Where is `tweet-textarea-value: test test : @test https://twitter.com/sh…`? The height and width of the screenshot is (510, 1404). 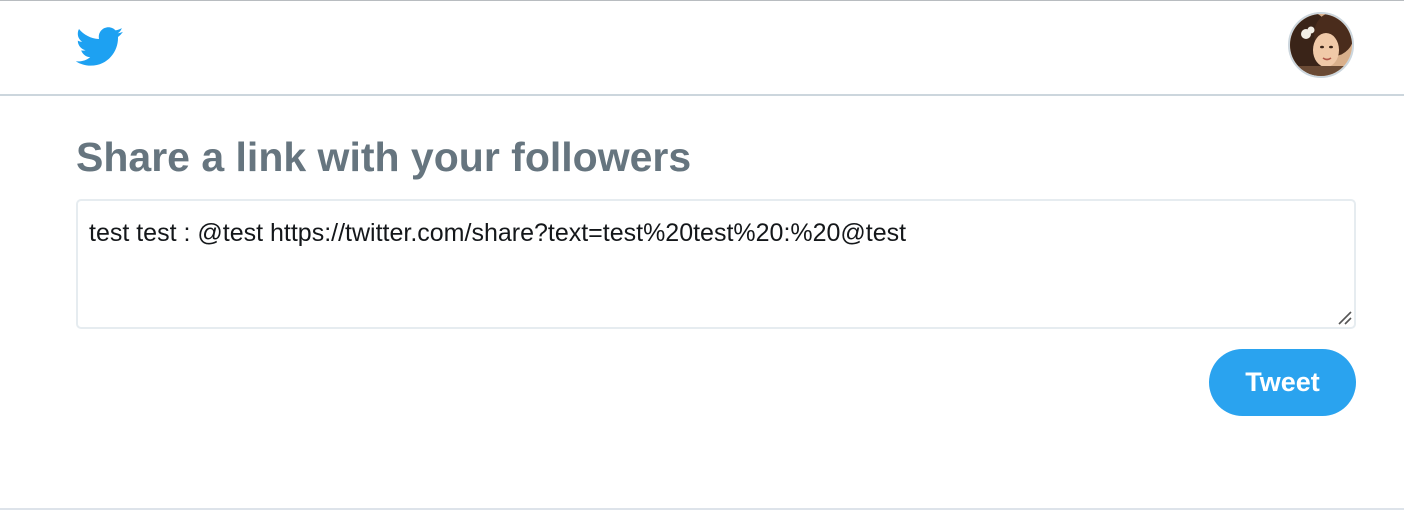
tweet-textarea-value: test test : @test https://twitter.com/sh… is located at coordinates (497, 233).